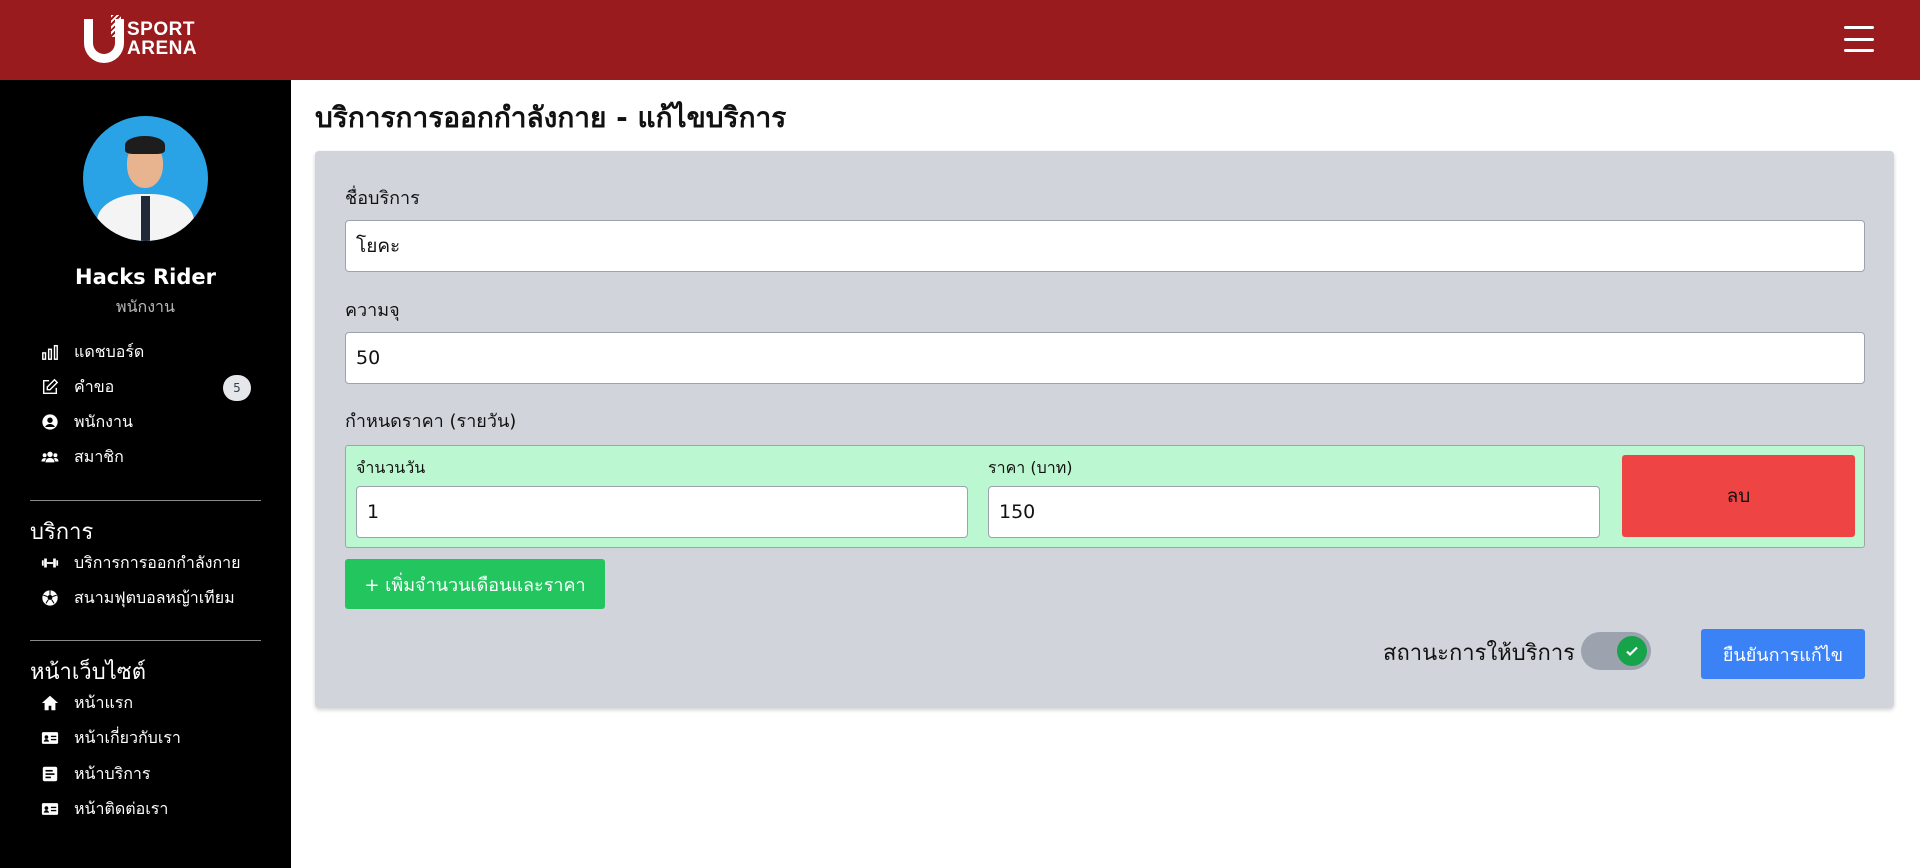  What do you see at coordinates (127, 737) in the screenshot?
I see `sidebar-item-label: หน้าเกี่ยวกับเรา` at bounding box center [127, 737].